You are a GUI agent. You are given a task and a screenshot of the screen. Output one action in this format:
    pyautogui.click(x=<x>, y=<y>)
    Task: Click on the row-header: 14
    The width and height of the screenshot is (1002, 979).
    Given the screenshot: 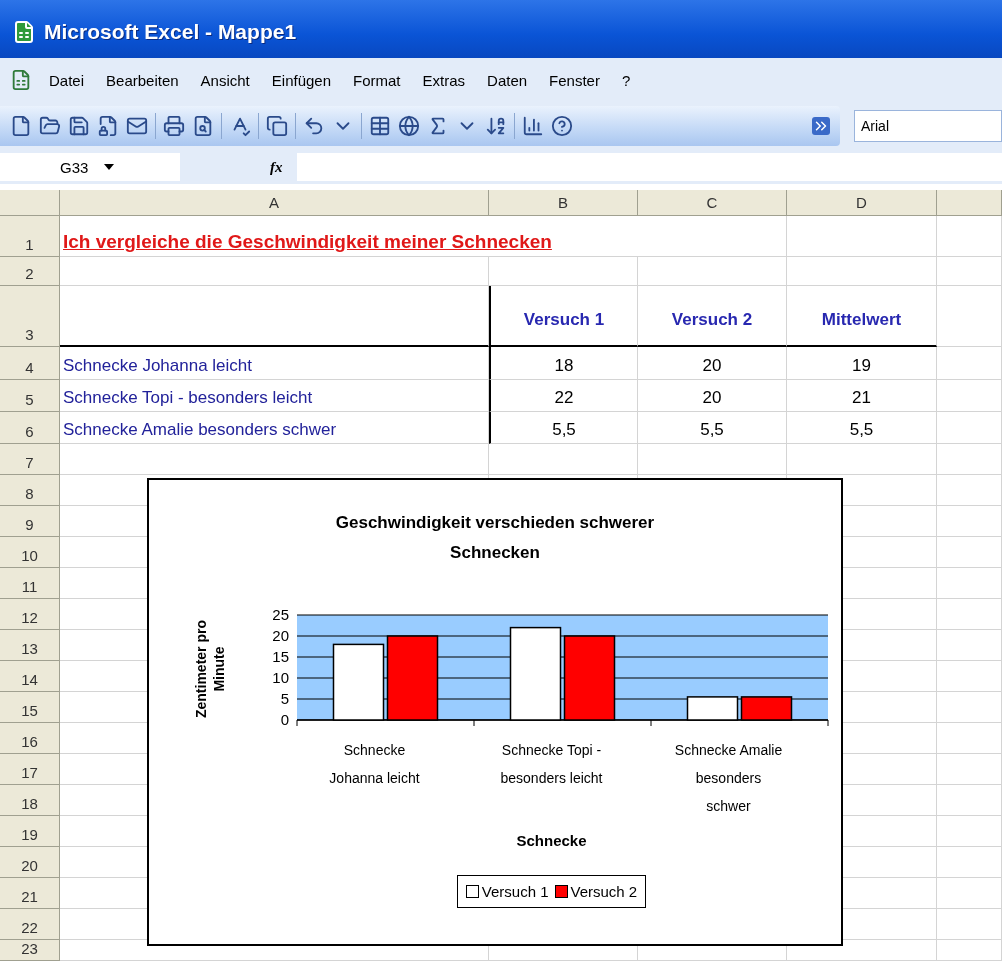 What is the action you would take?
    pyautogui.click(x=30, y=676)
    